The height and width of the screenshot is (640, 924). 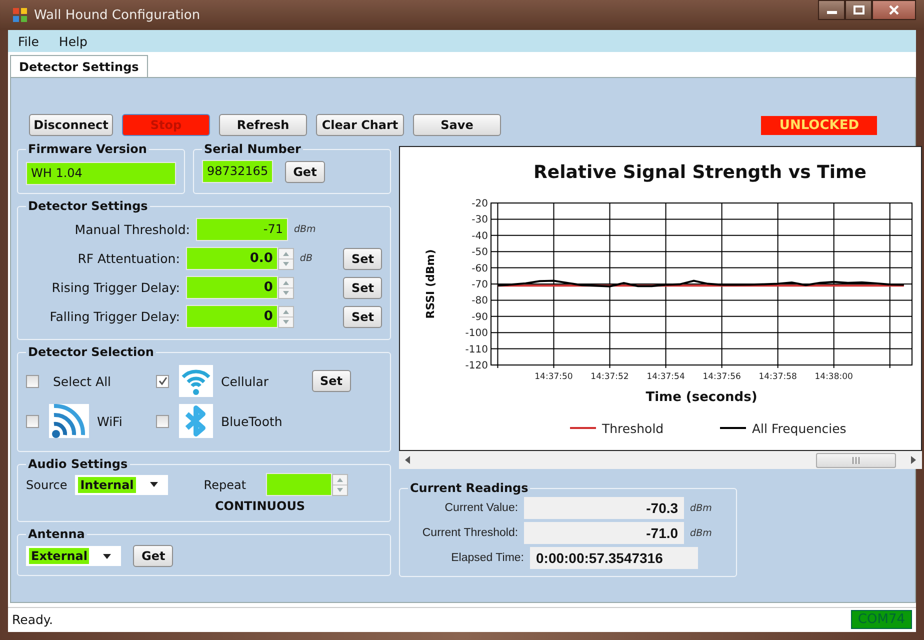 What do you see at coordinates (121, 484) in the screenshot?
I see `source-dropdown: Internal` at bounding box center [121, 484].